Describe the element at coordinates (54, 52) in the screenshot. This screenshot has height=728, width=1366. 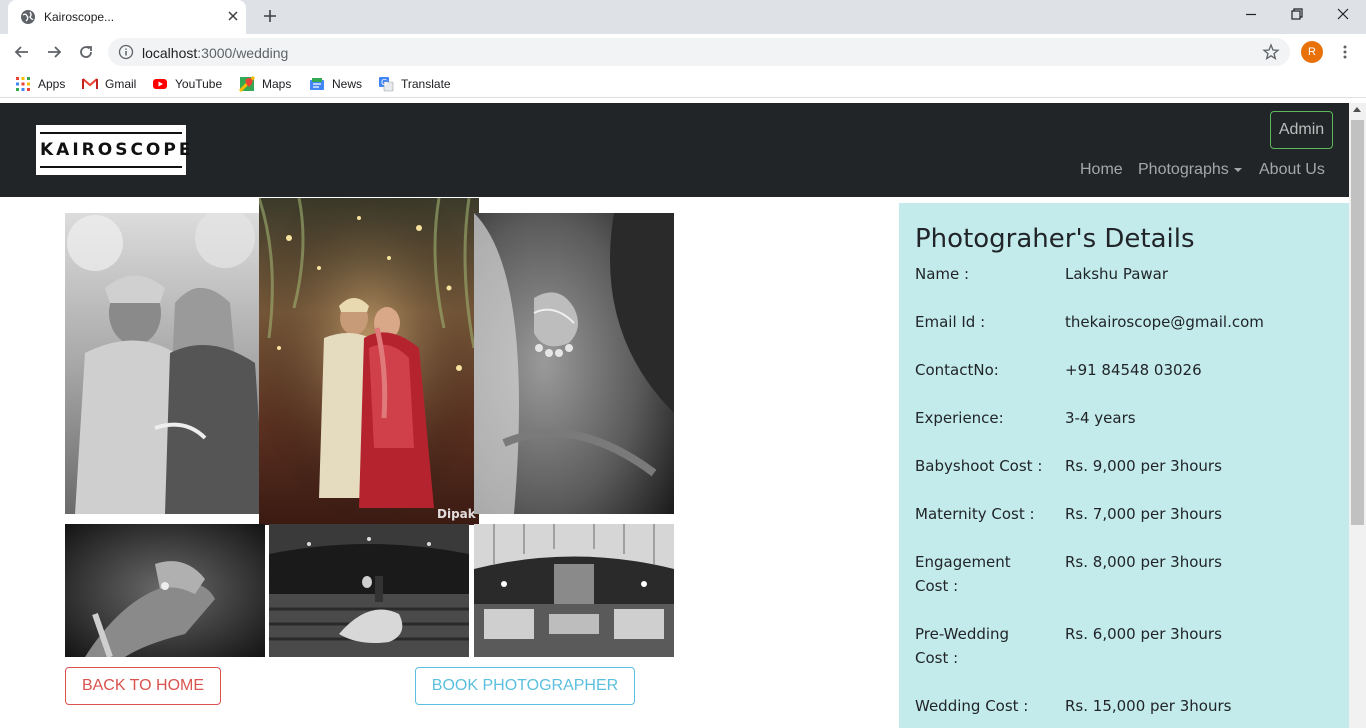
I see `forward-arrow-icon` at that location.